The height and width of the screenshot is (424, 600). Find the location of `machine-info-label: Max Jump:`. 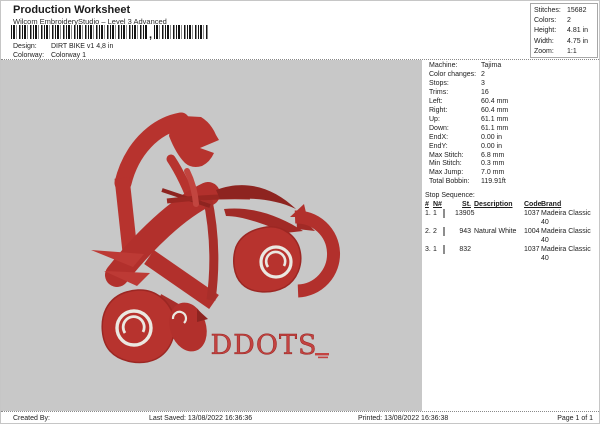

machine-info-label: Max Jump: is located at coordinates (446, 173).